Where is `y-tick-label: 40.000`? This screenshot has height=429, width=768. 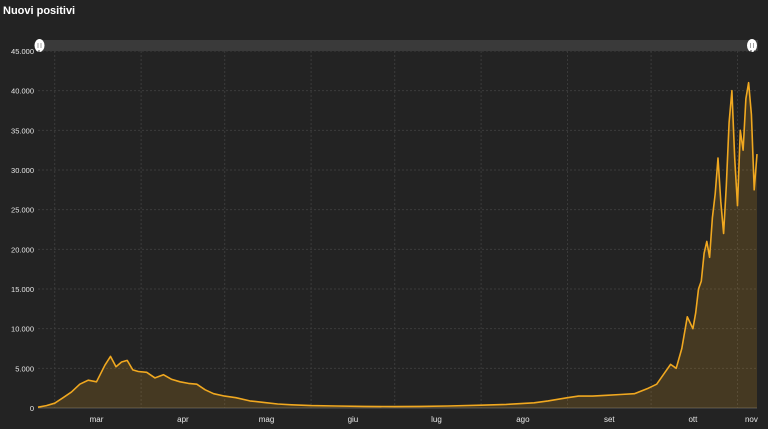 y-tick-label: 40.000 is located at coordinates (22, 91).